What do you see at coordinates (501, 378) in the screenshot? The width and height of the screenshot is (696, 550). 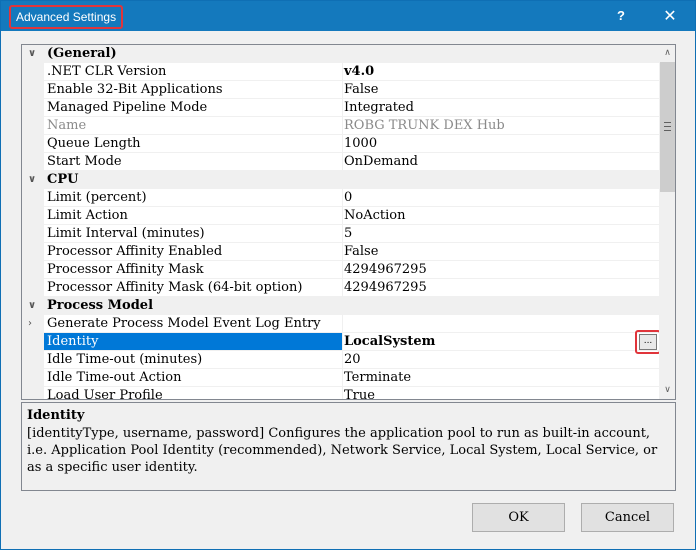 I see `property-value: Terminate` at bounding box center [501, 378].